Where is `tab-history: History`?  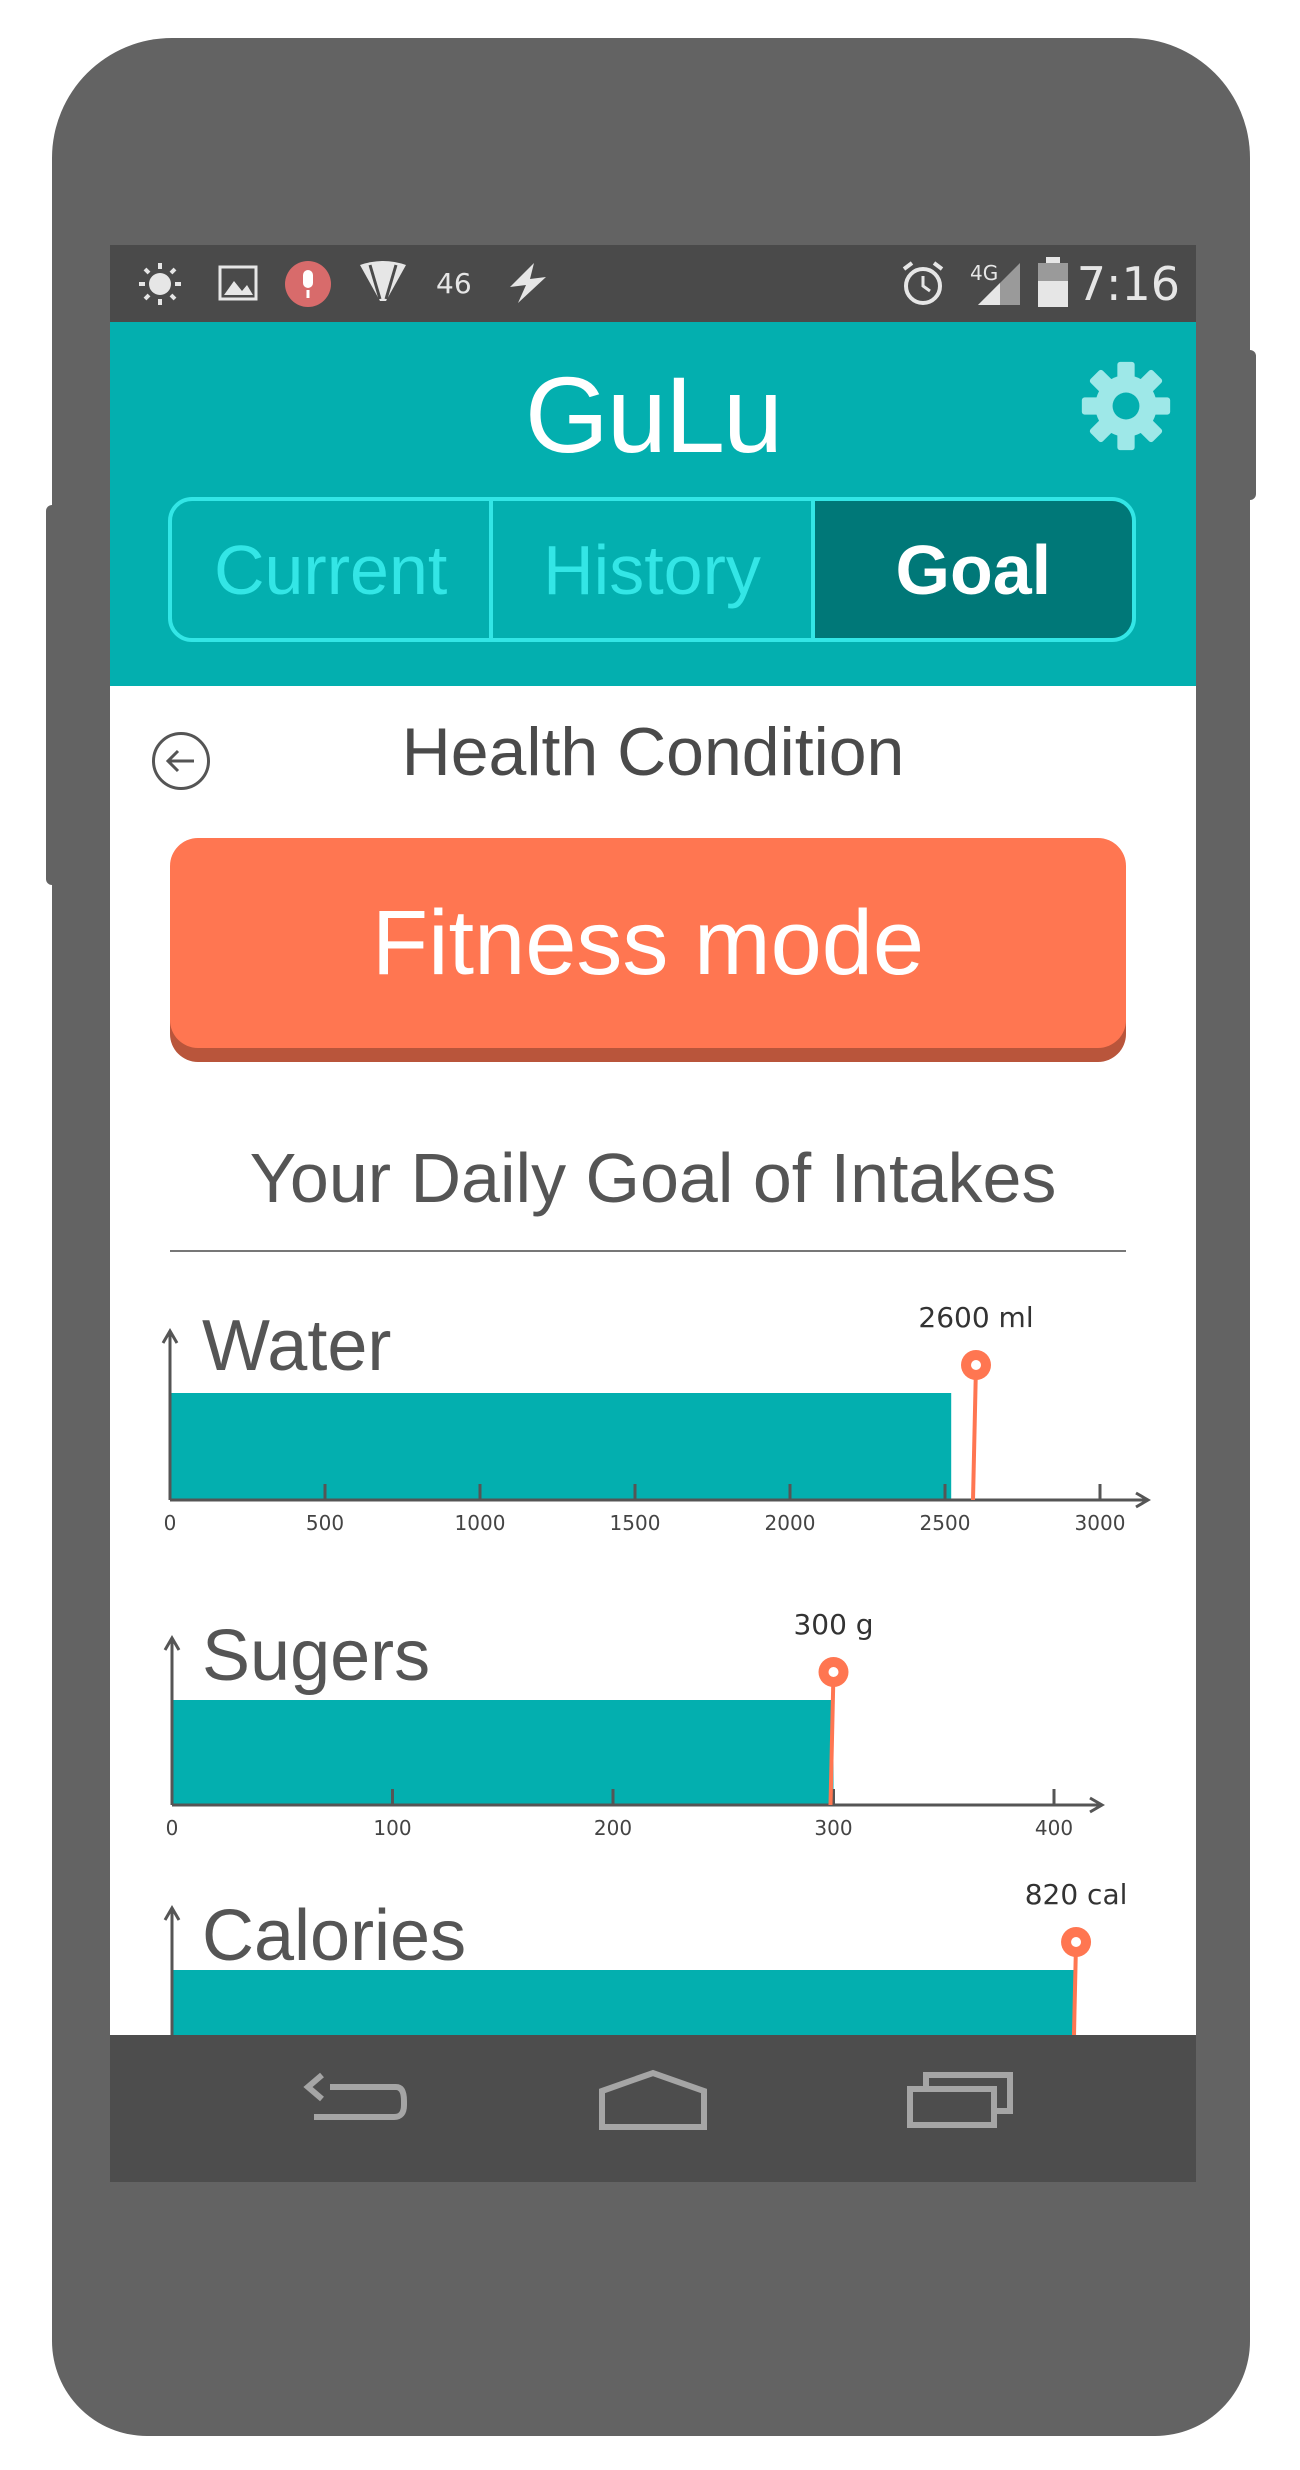 tab-history: History is located at coordinates (649, 569).